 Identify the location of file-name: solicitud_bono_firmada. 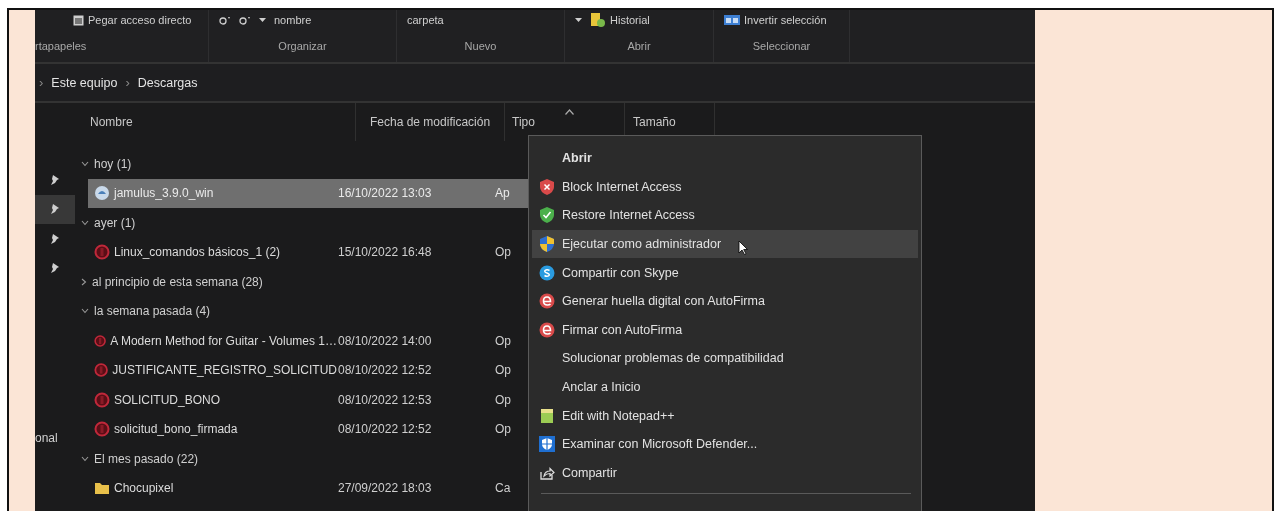
(176, 429).